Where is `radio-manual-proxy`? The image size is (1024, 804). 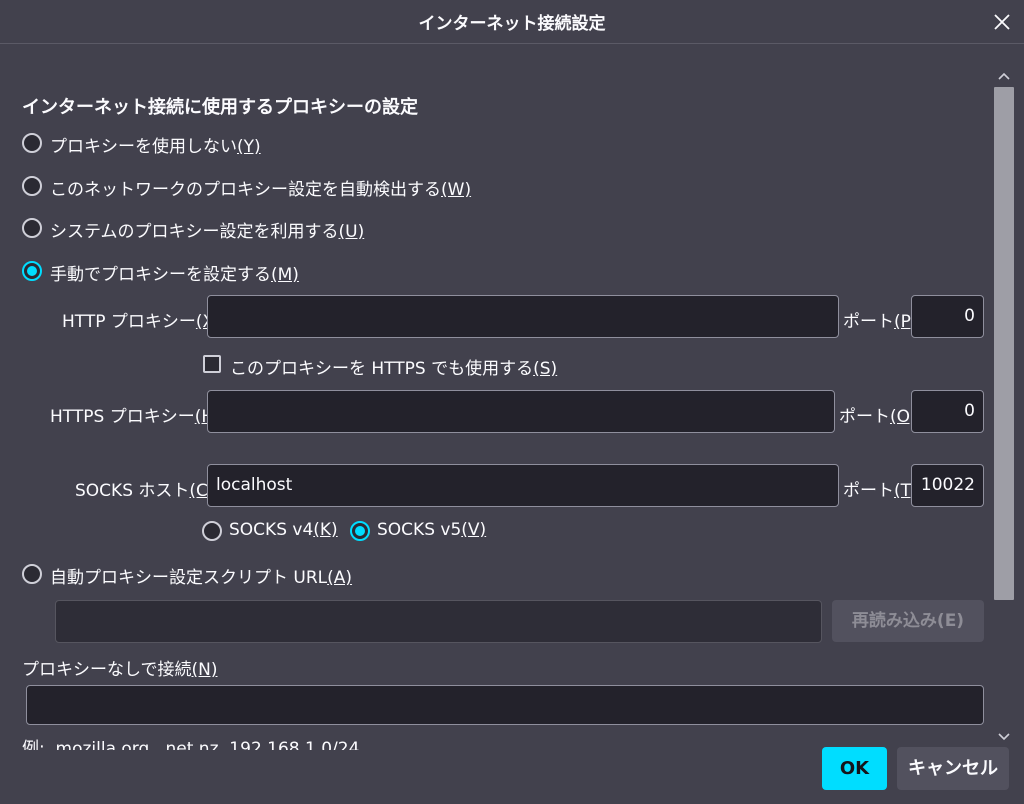 radio-manual-proxy is located at coordinates (32, 271).